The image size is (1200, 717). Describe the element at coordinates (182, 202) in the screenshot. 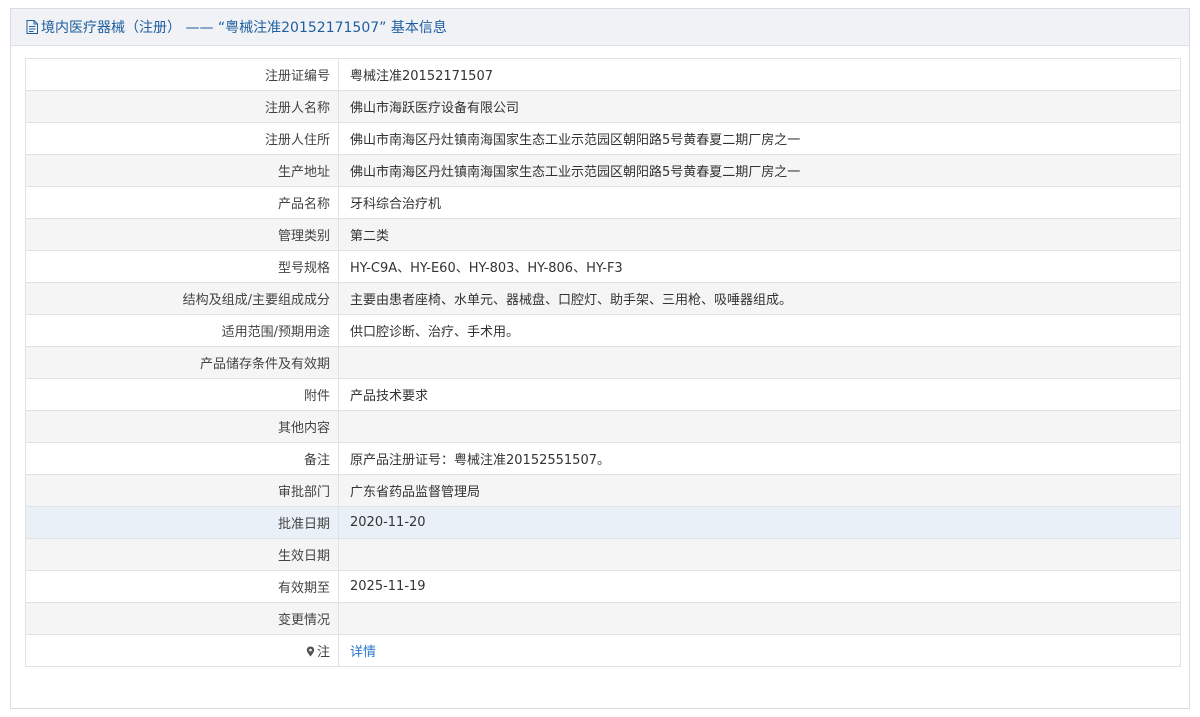

I see `field-label: 产品名称` at that location.